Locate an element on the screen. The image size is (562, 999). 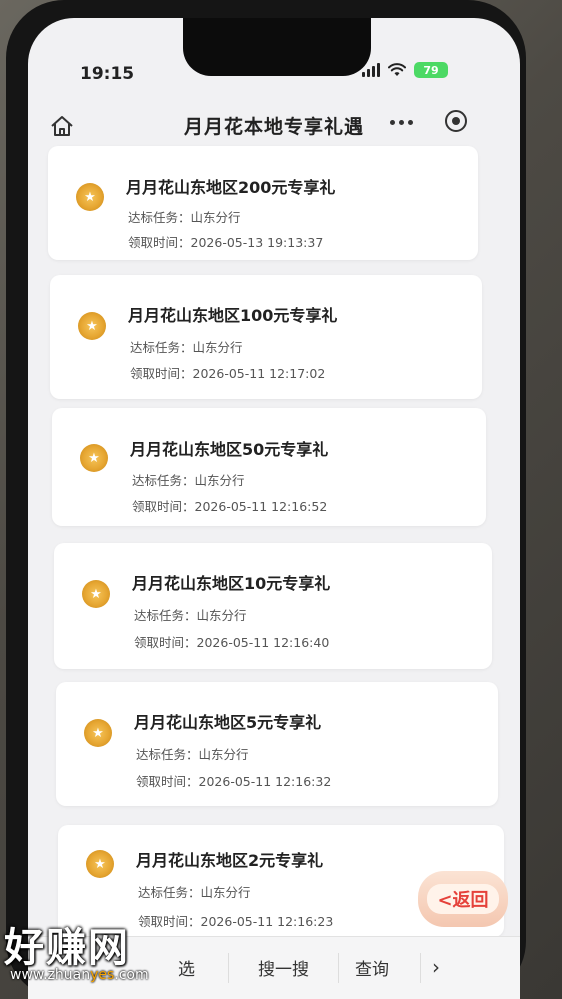
gift-time: 领取时间：2026-05-13 19:13:37 is located at coordinates (226, 242).